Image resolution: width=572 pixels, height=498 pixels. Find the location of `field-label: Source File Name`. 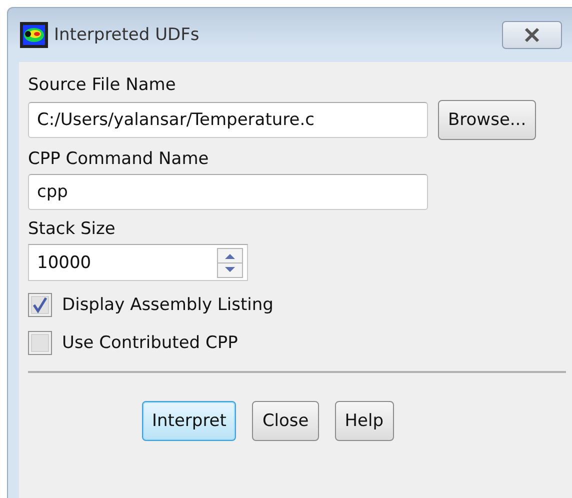

field-label: Source File Name is located at coordinates (102, 85).